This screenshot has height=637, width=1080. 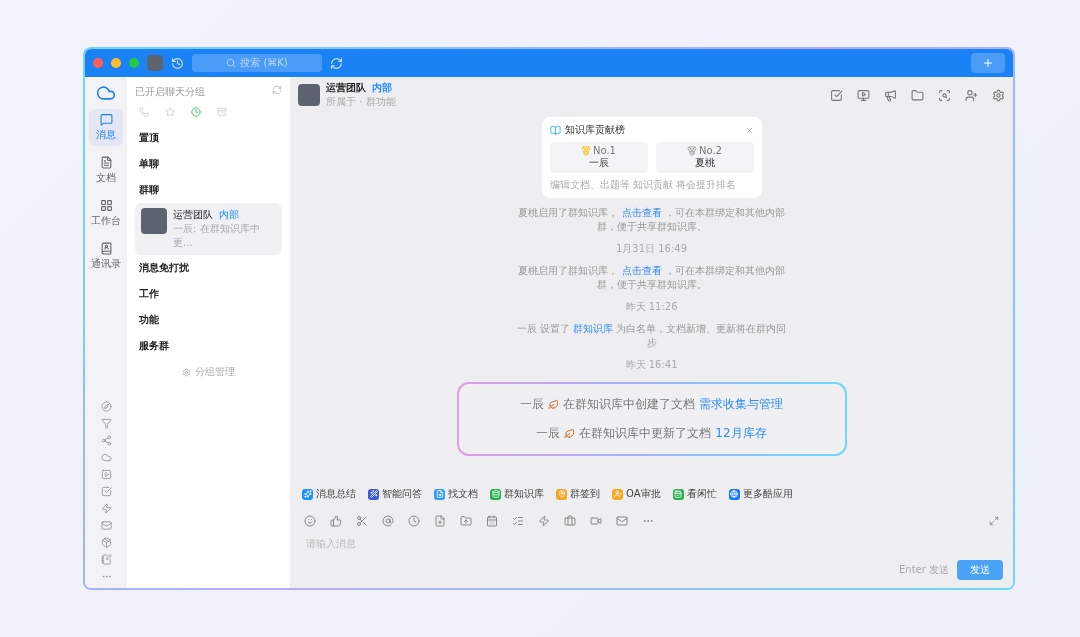 What do you see at coordinates (336, 63) in the screenshot?
I see `sync-icon` at bounding box center [336, 63].